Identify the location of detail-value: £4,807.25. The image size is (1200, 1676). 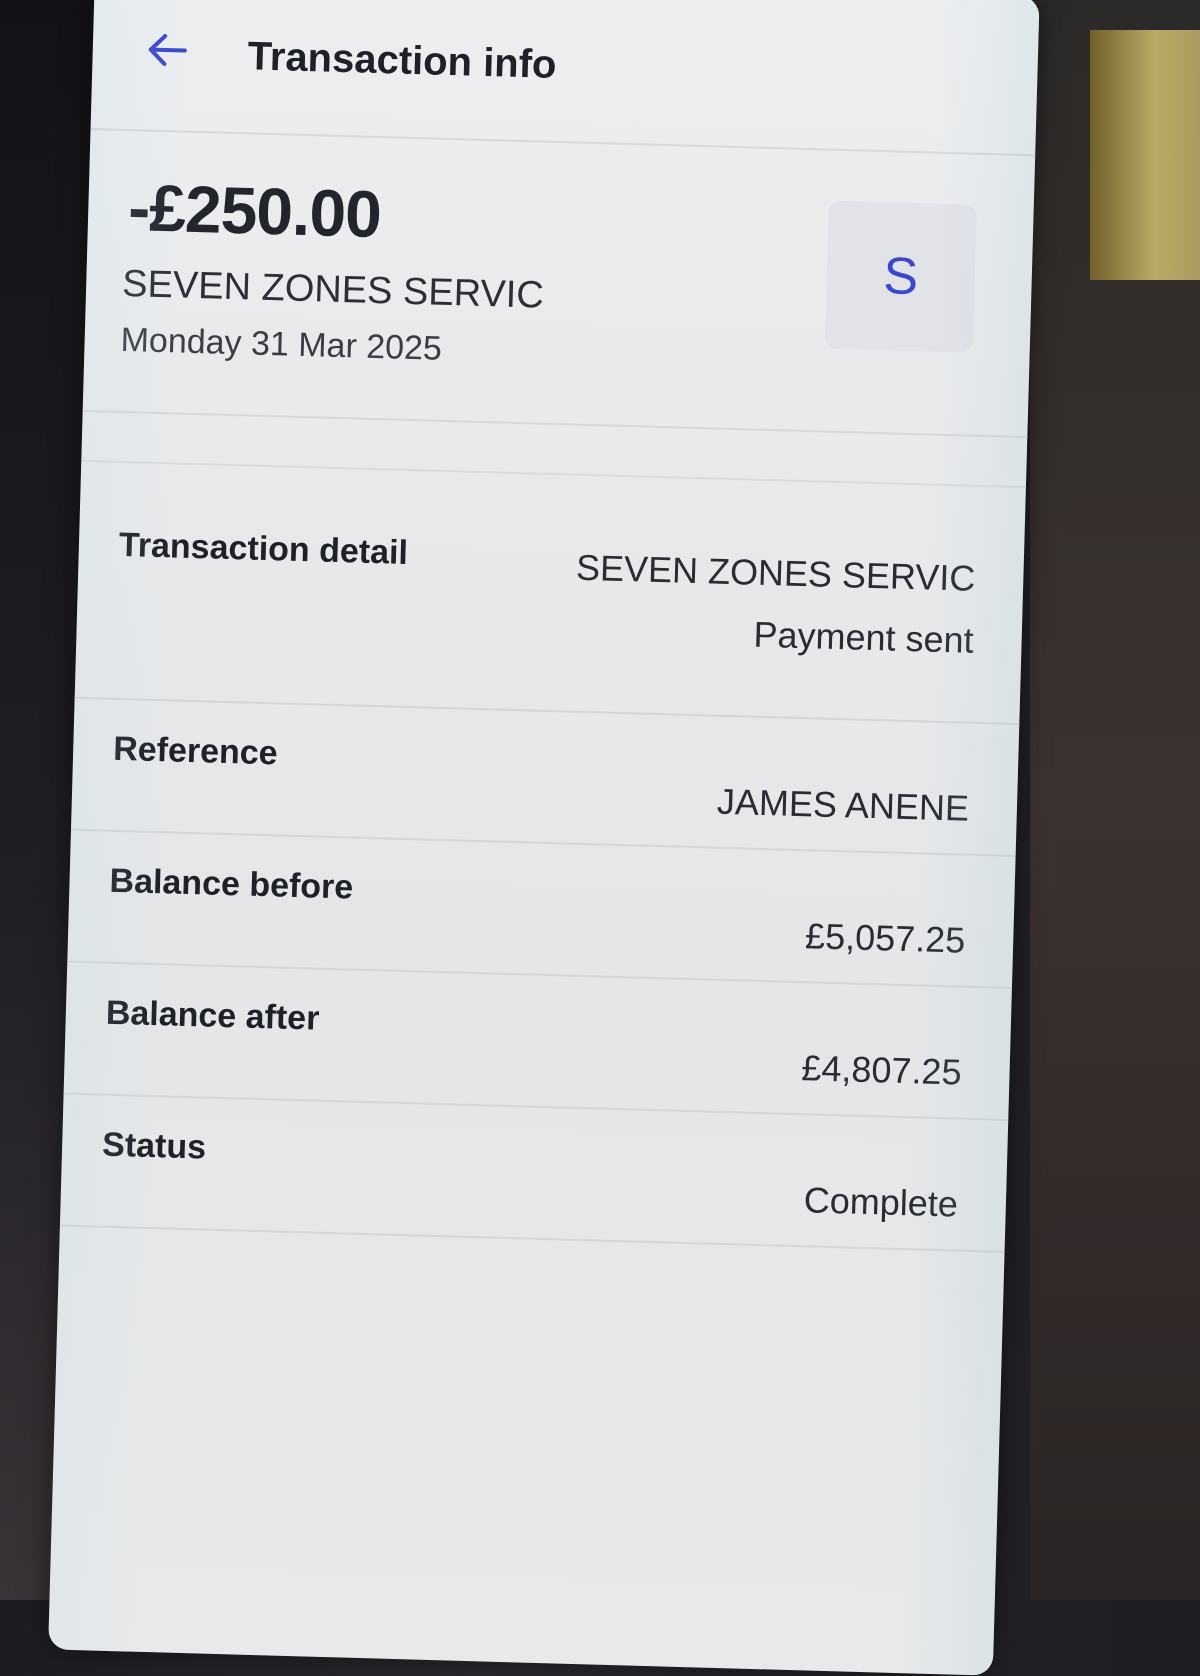
(881, 1070).